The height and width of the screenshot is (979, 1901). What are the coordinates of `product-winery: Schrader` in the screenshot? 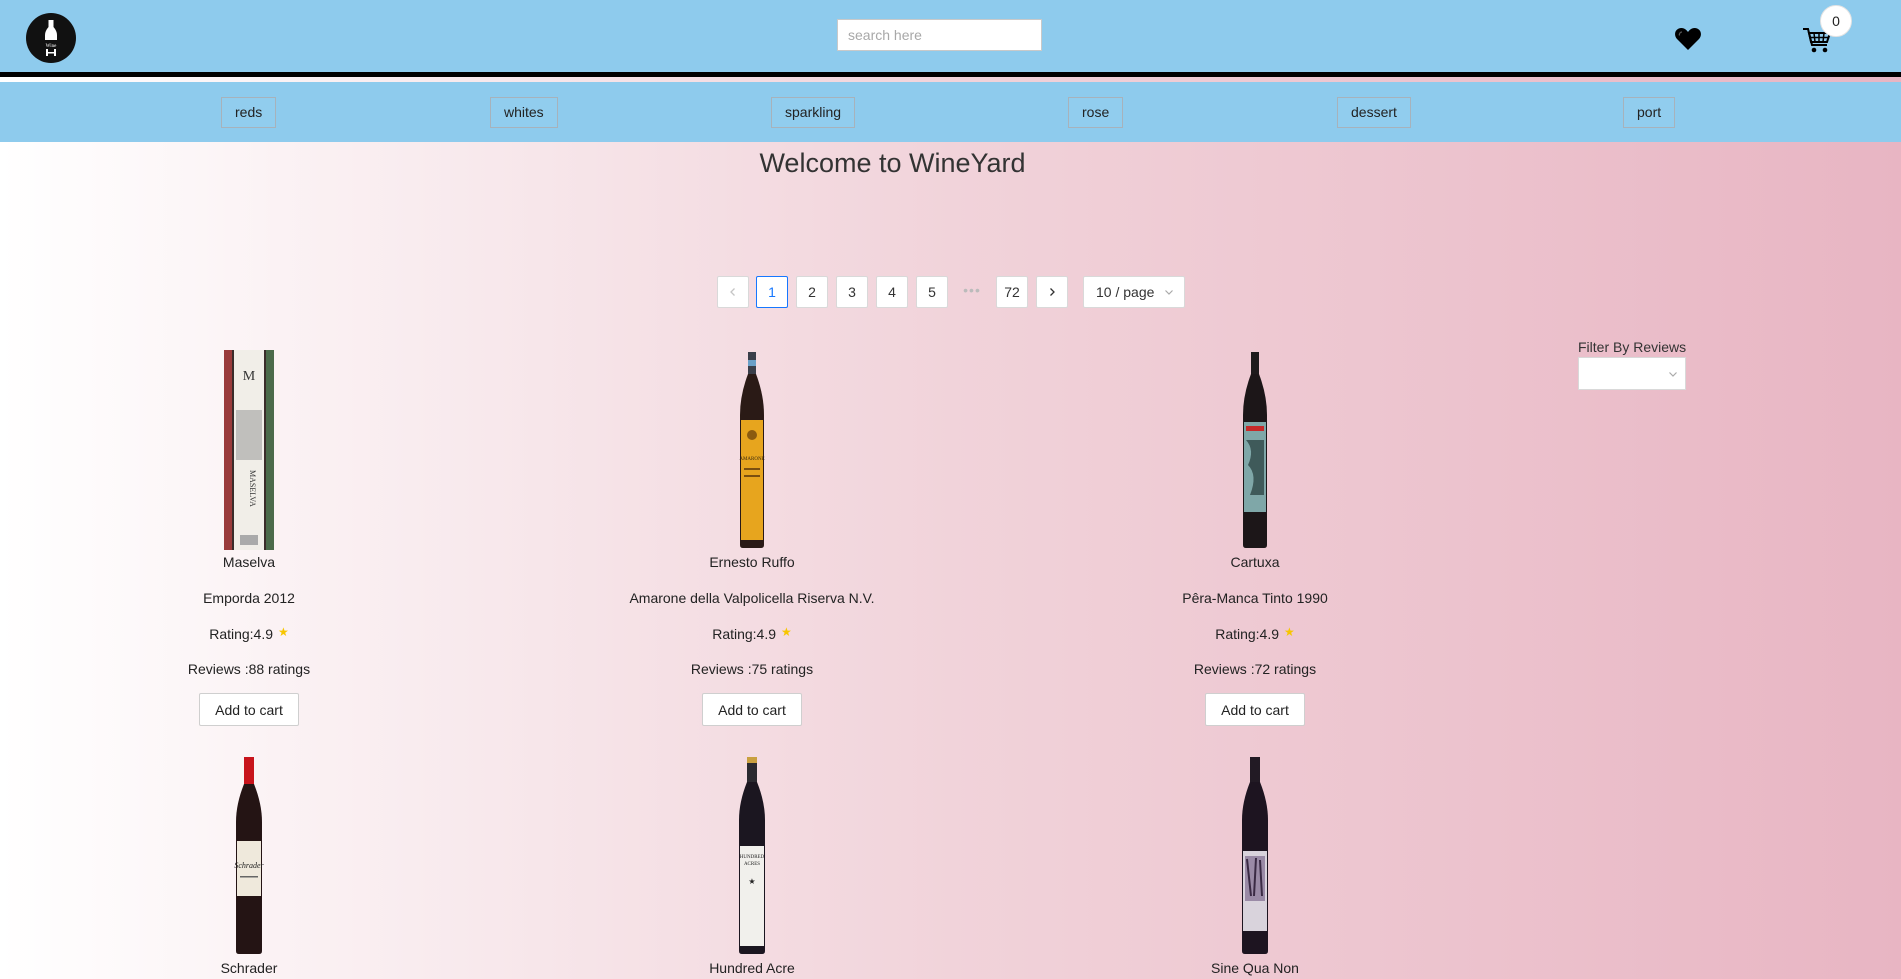 It's located at (249, 968).